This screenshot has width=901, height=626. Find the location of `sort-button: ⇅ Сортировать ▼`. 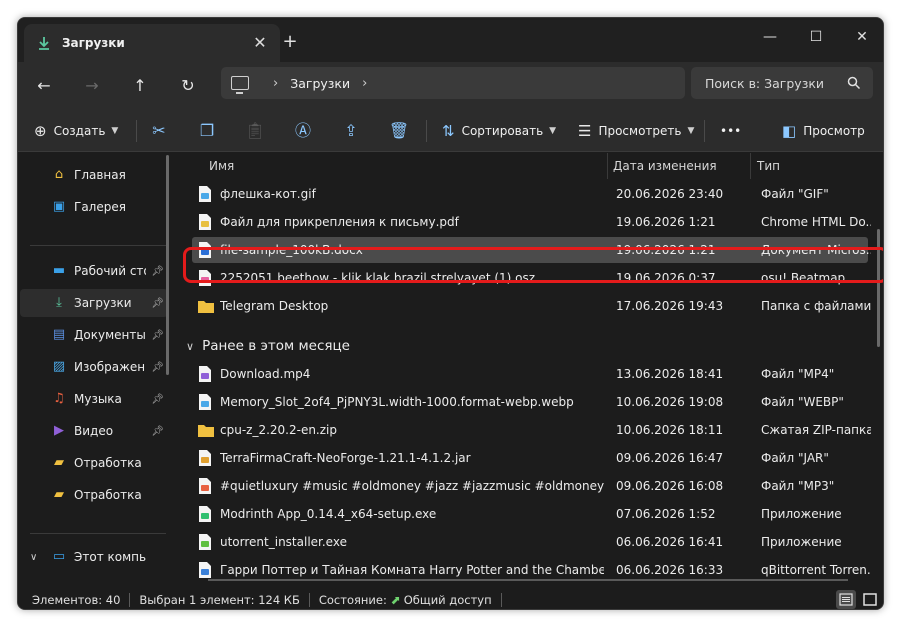

sort-button: ⇅ Сортировать ▼ is located at coordinates (499, 131).